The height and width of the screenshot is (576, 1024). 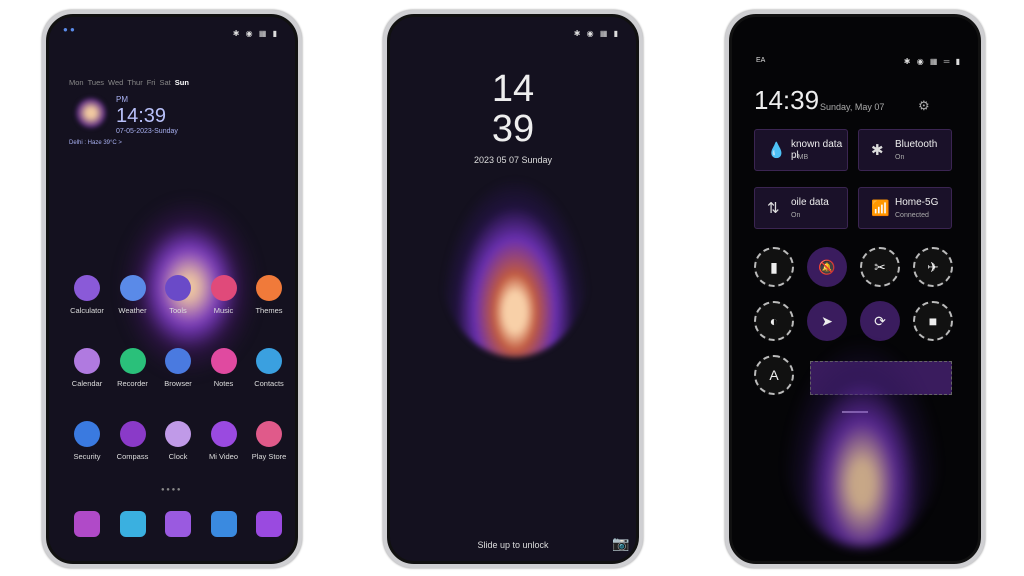 I want to click on tile-3: 📶 Home-5G Connected, so click(x=905, y=208).